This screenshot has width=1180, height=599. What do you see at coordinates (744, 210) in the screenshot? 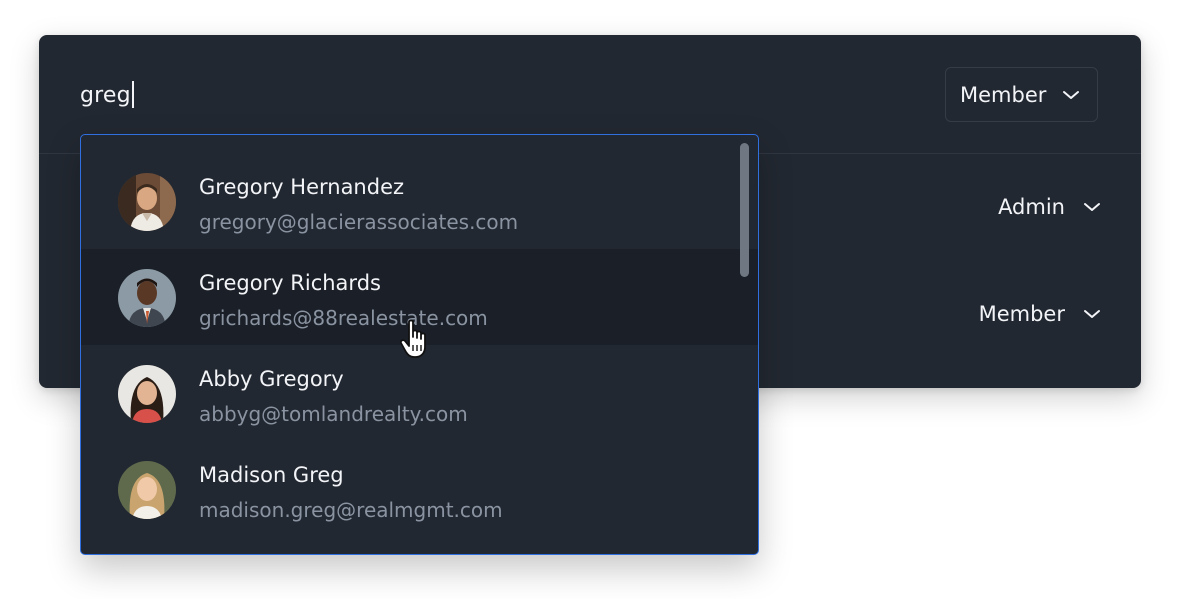
I see `dropdown-scrollbar` at bounding box center [744, 210].